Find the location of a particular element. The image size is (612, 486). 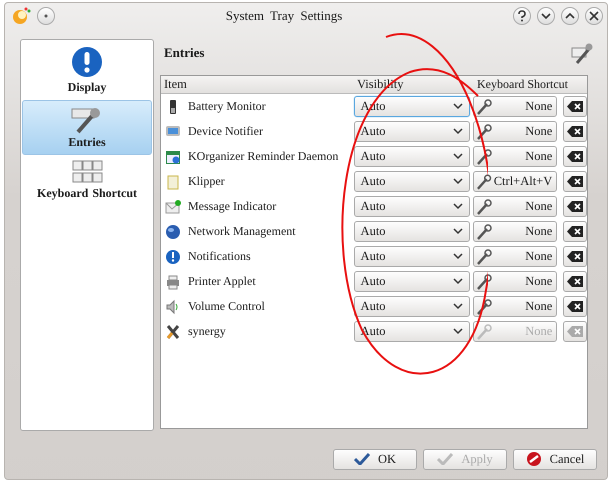

sidebar-item: Entries is located at coordinates (87, 127).